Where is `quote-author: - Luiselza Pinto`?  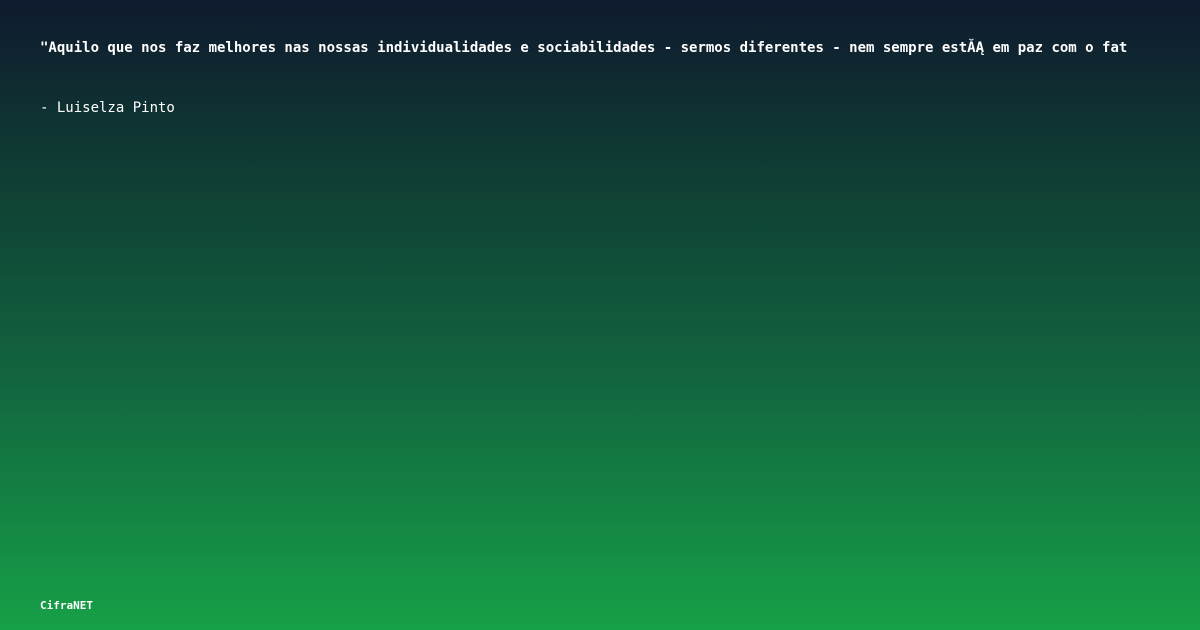 quote-author: - Luiselza Pinto is located at coordinates (107, 108).